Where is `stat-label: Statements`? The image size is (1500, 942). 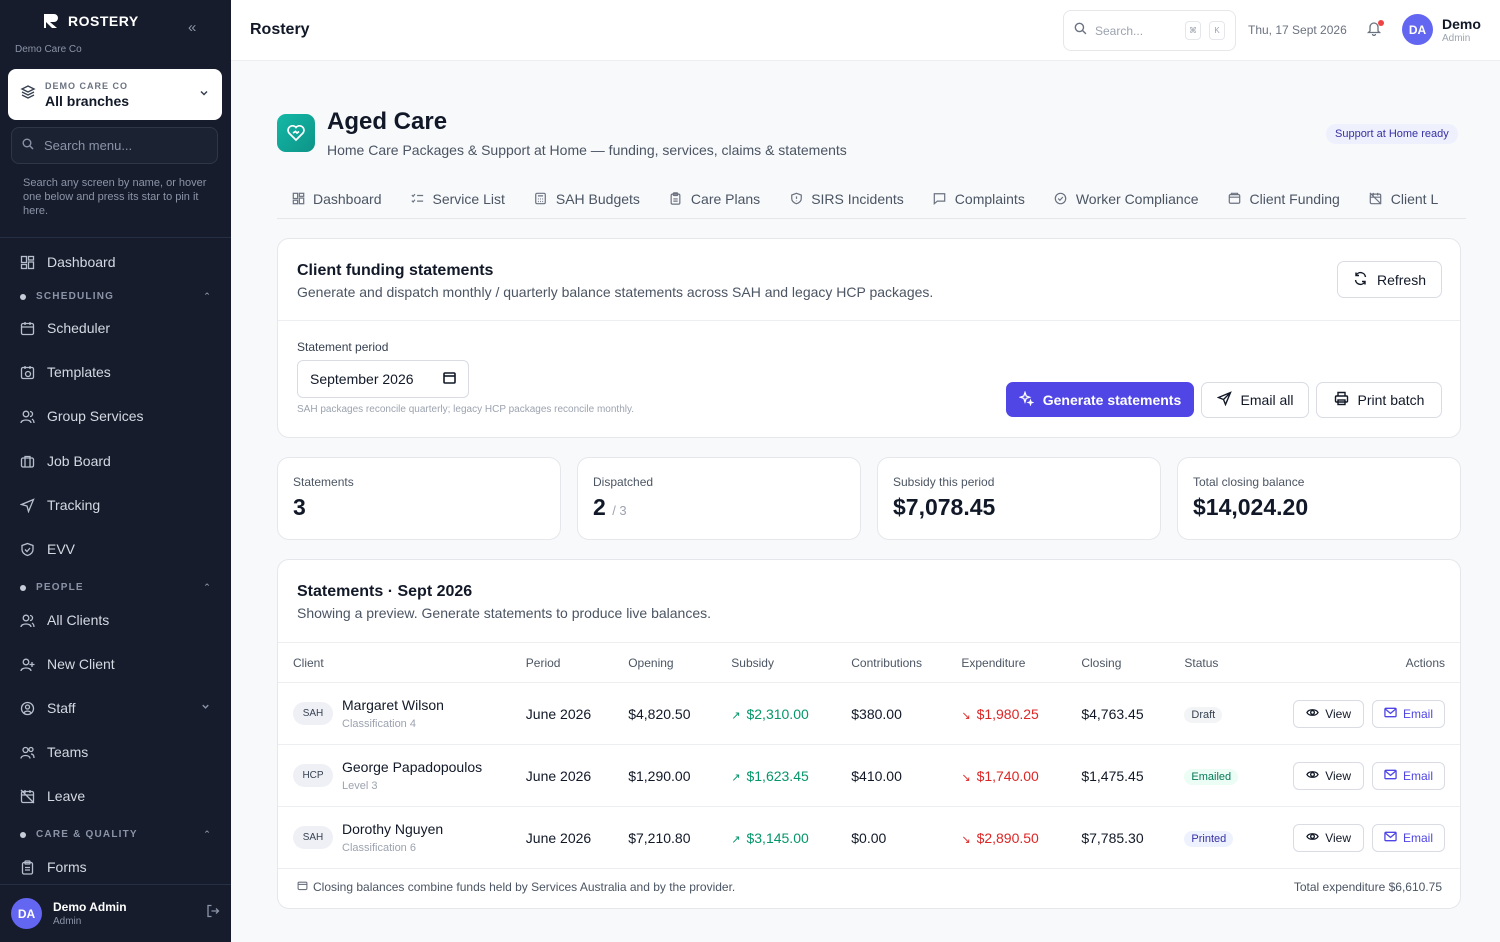
stat-label: Statements is located at coordinates (323, 482).